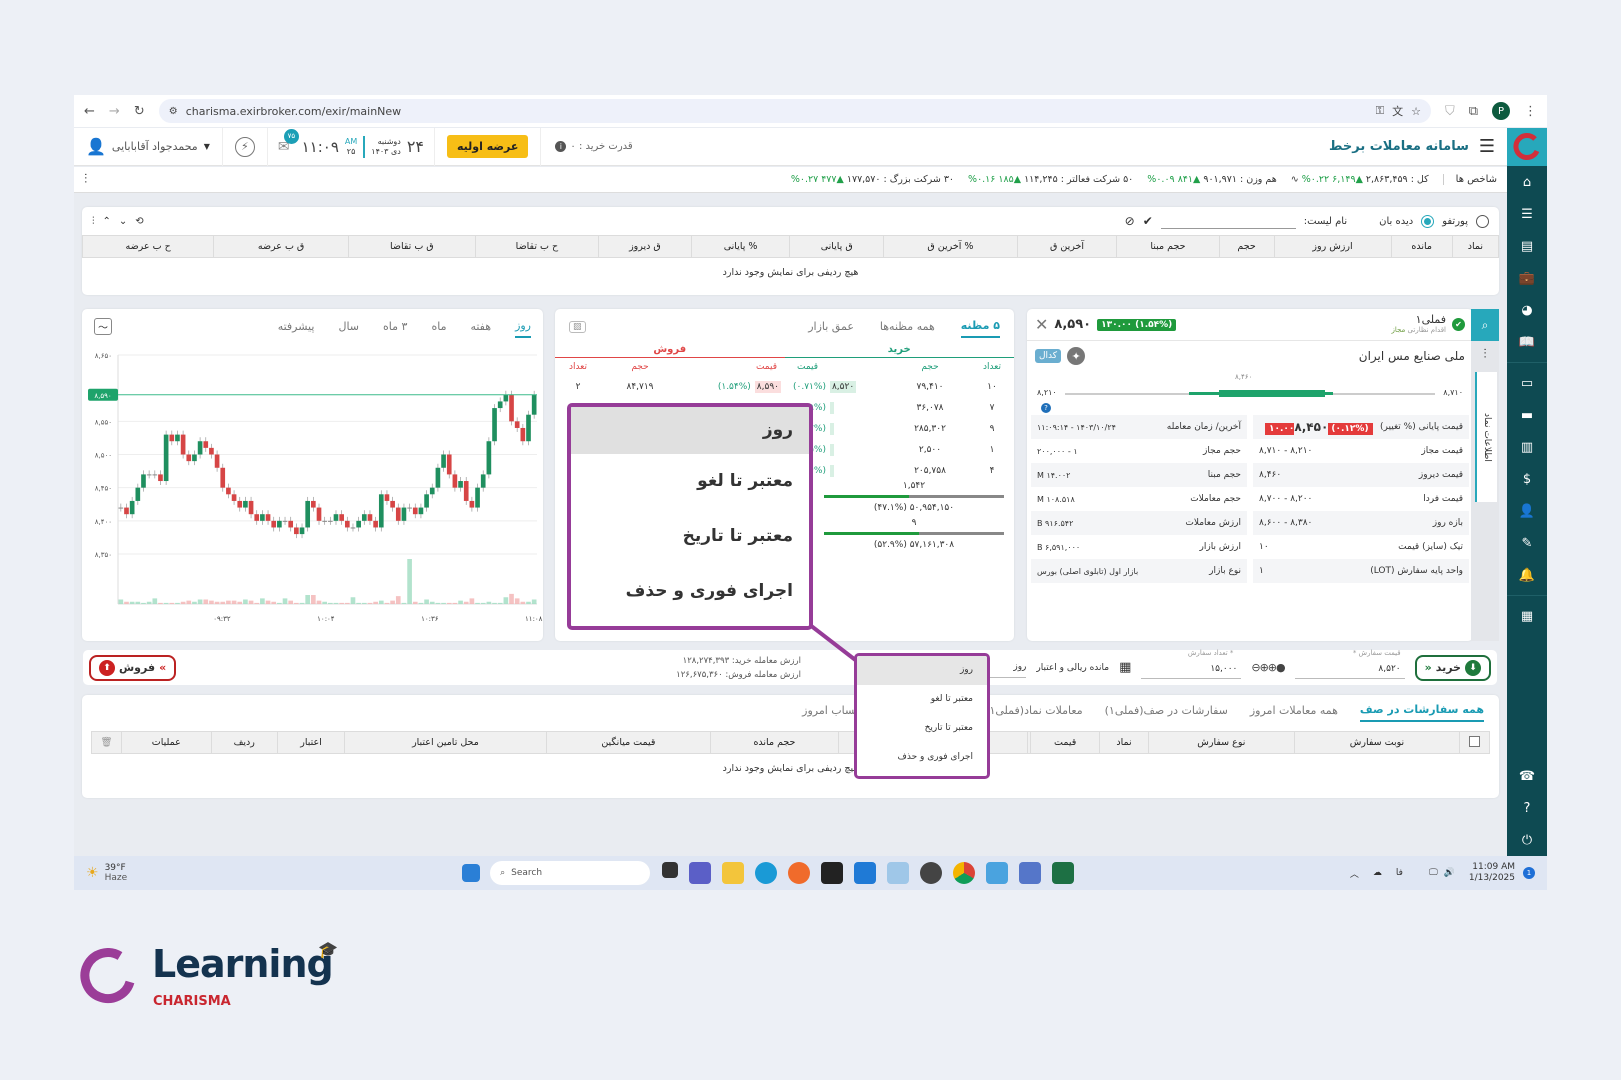 Image resolution: width=1621 pixels, height=1080 pixels. What do you see at coordinates (997, 873) in the screenshot?
I see `notepad-icon` at bounding box center [997, 873].